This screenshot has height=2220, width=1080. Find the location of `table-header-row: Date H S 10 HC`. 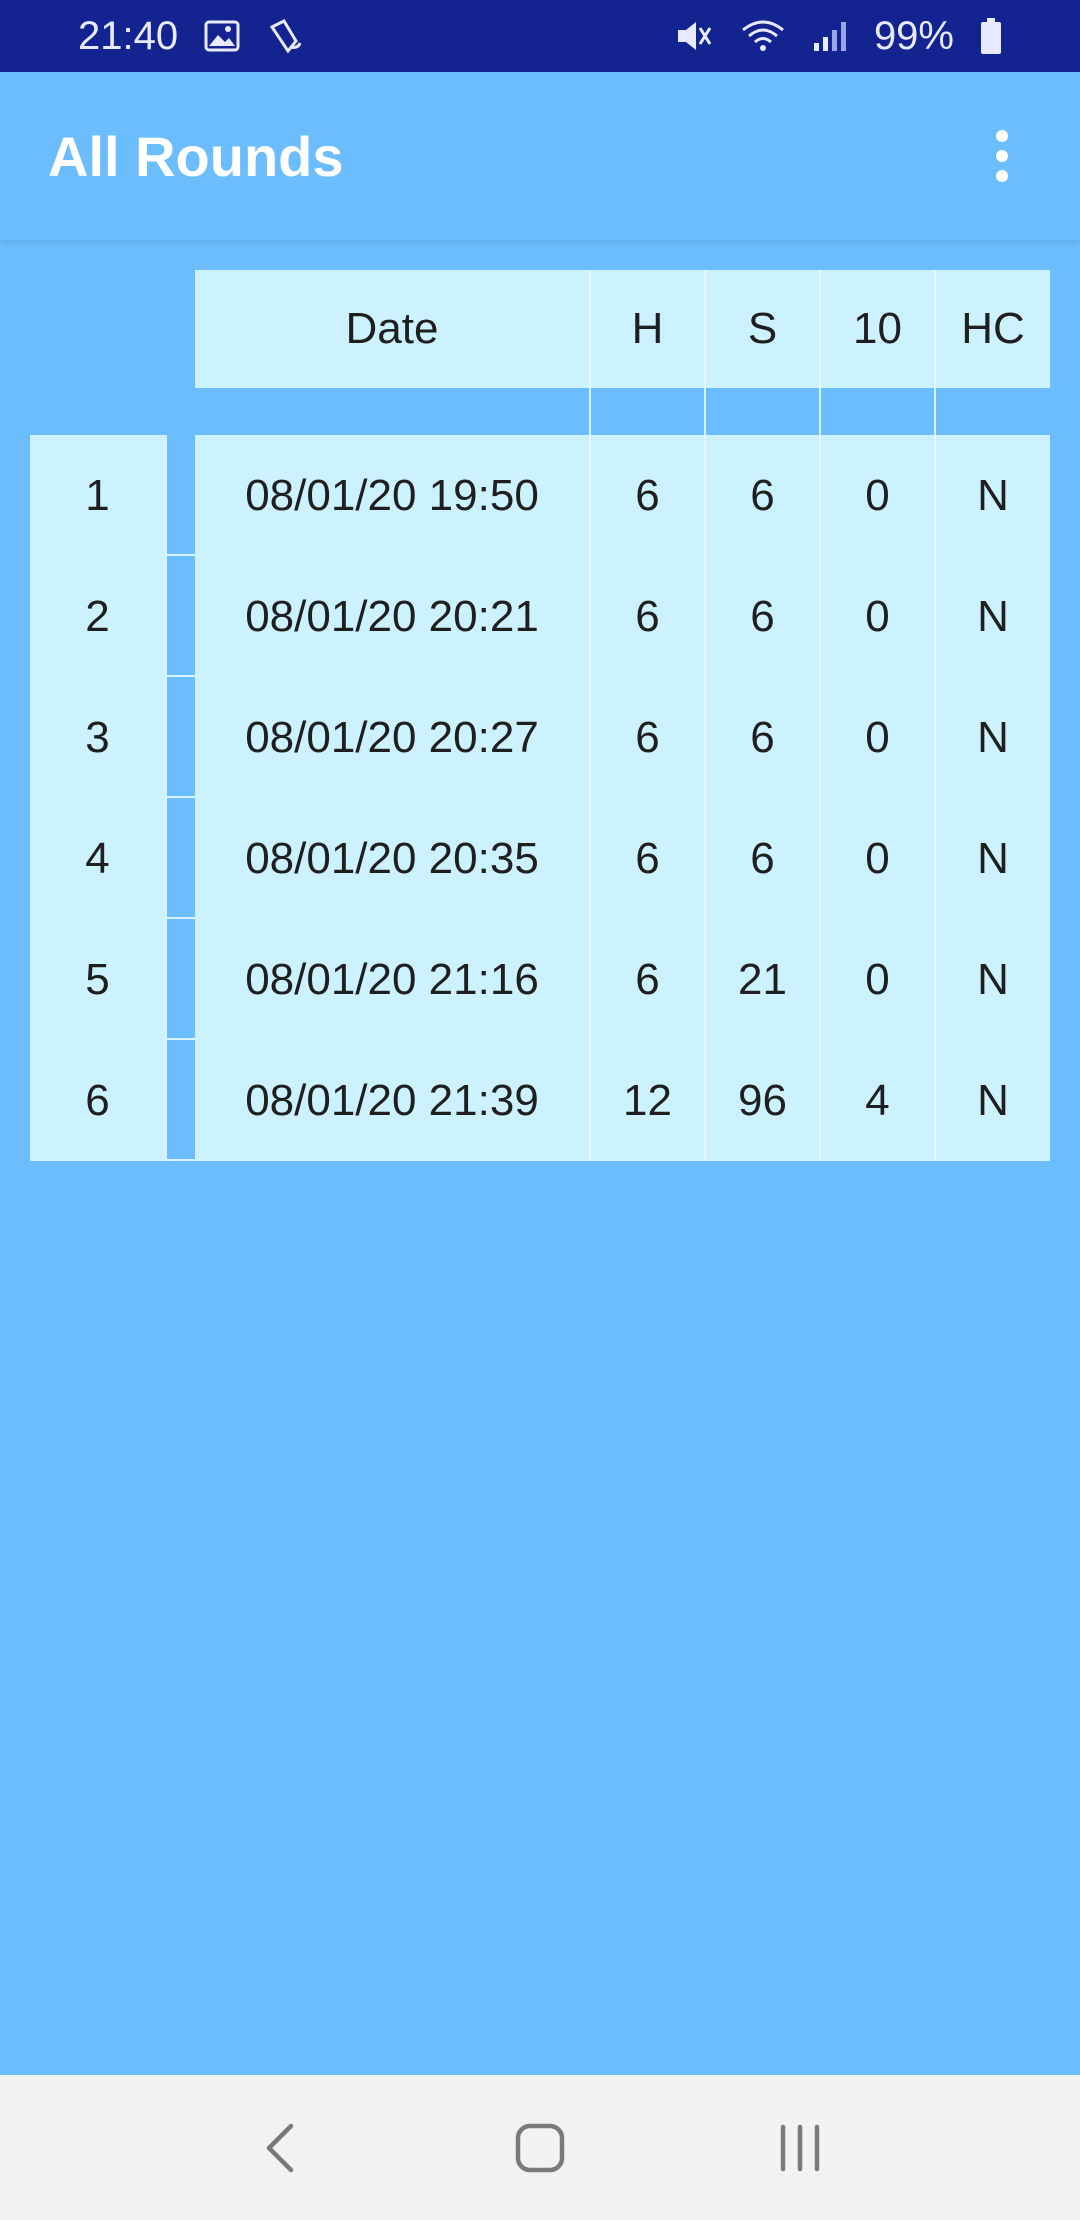

table-header-row: Date H S 10 HC is located at coordinates (622, 329).